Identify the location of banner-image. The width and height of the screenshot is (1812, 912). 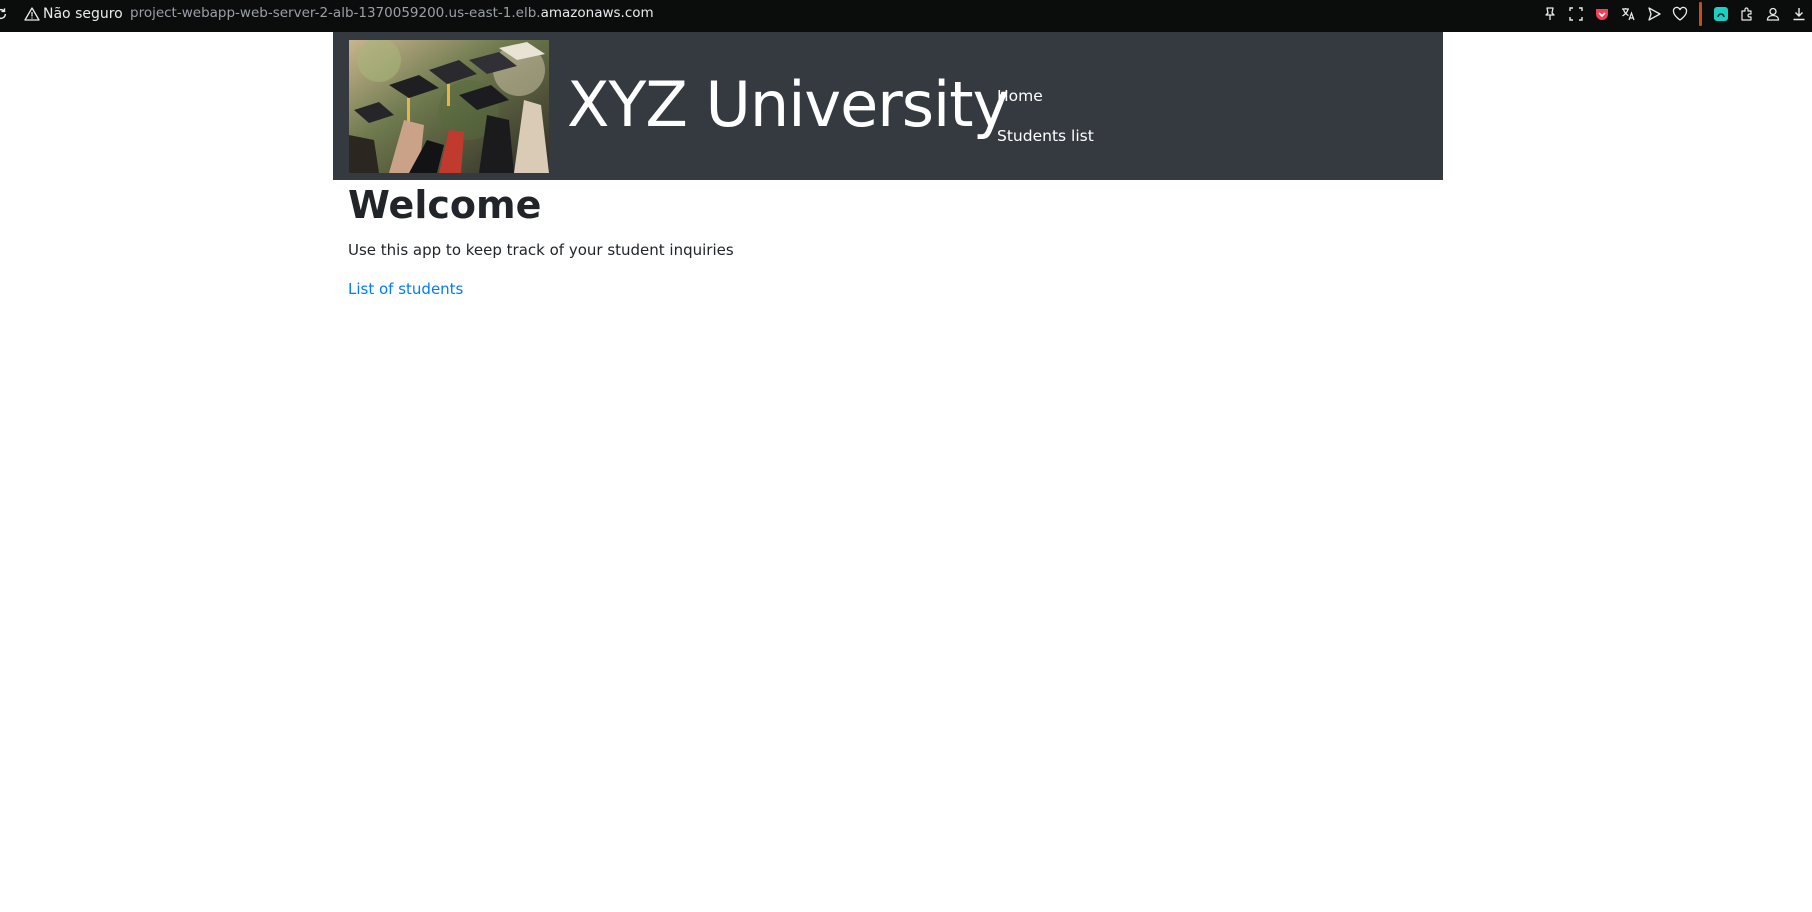
(449, 106).